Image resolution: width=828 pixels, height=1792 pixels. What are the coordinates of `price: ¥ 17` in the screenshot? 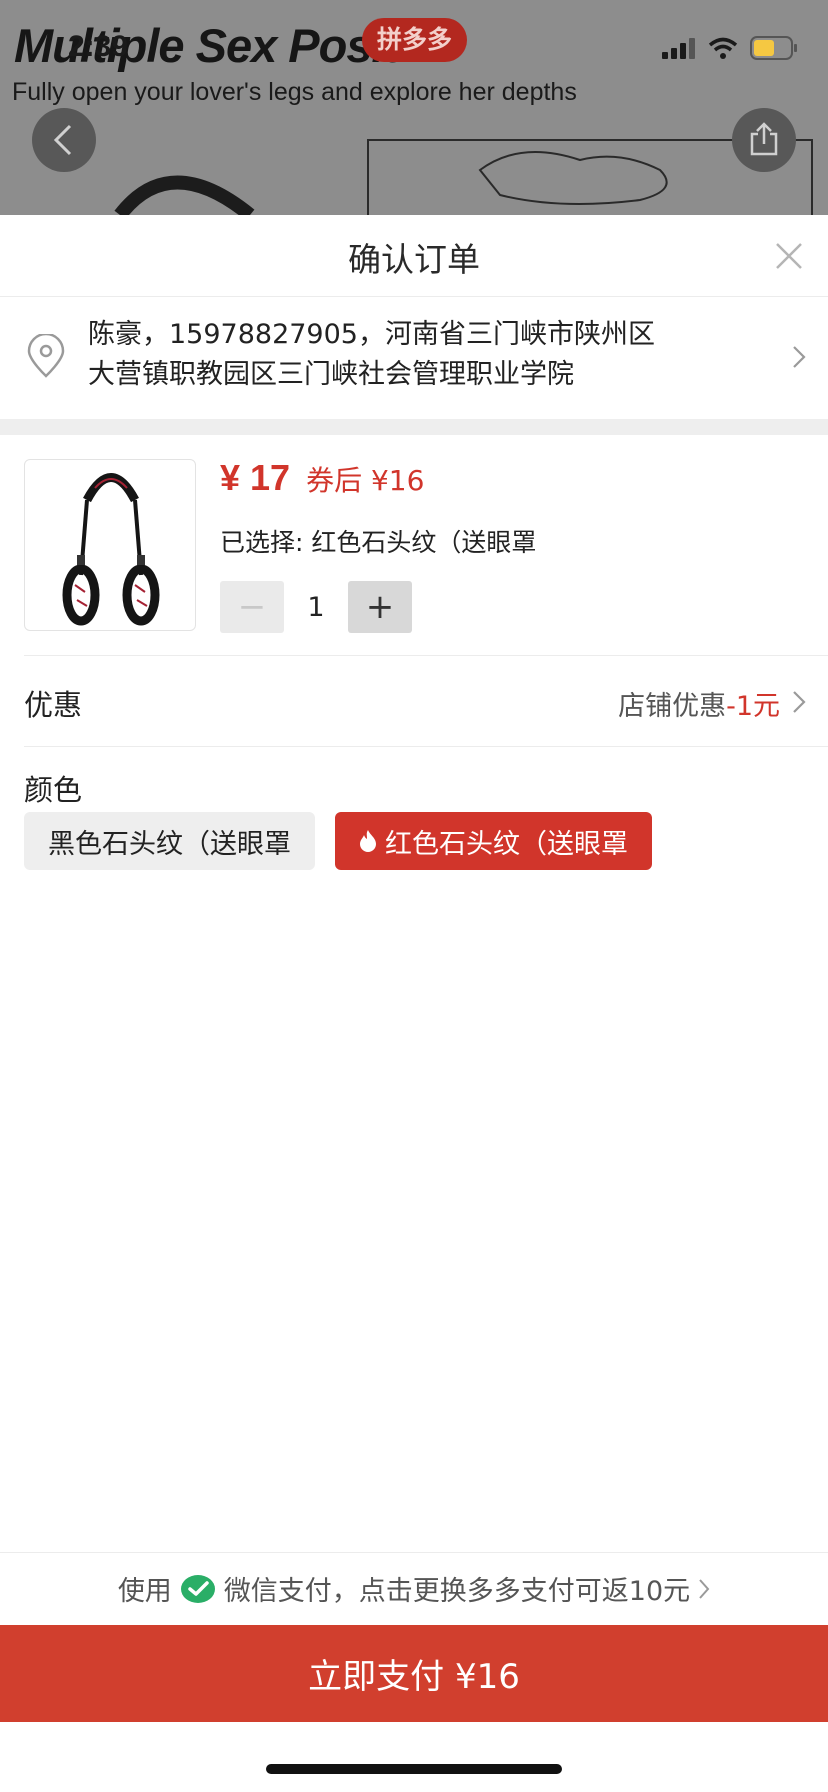 It's located at (255, 477).